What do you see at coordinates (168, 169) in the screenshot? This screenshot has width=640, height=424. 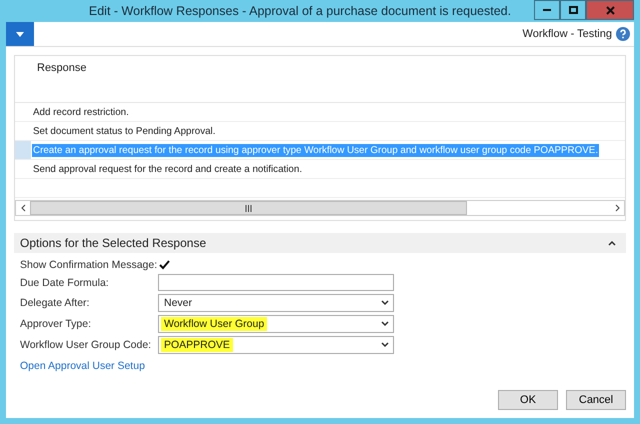 I see `response-row: Send approval request for the record and create a notification.` at bounding box center [168, 169].